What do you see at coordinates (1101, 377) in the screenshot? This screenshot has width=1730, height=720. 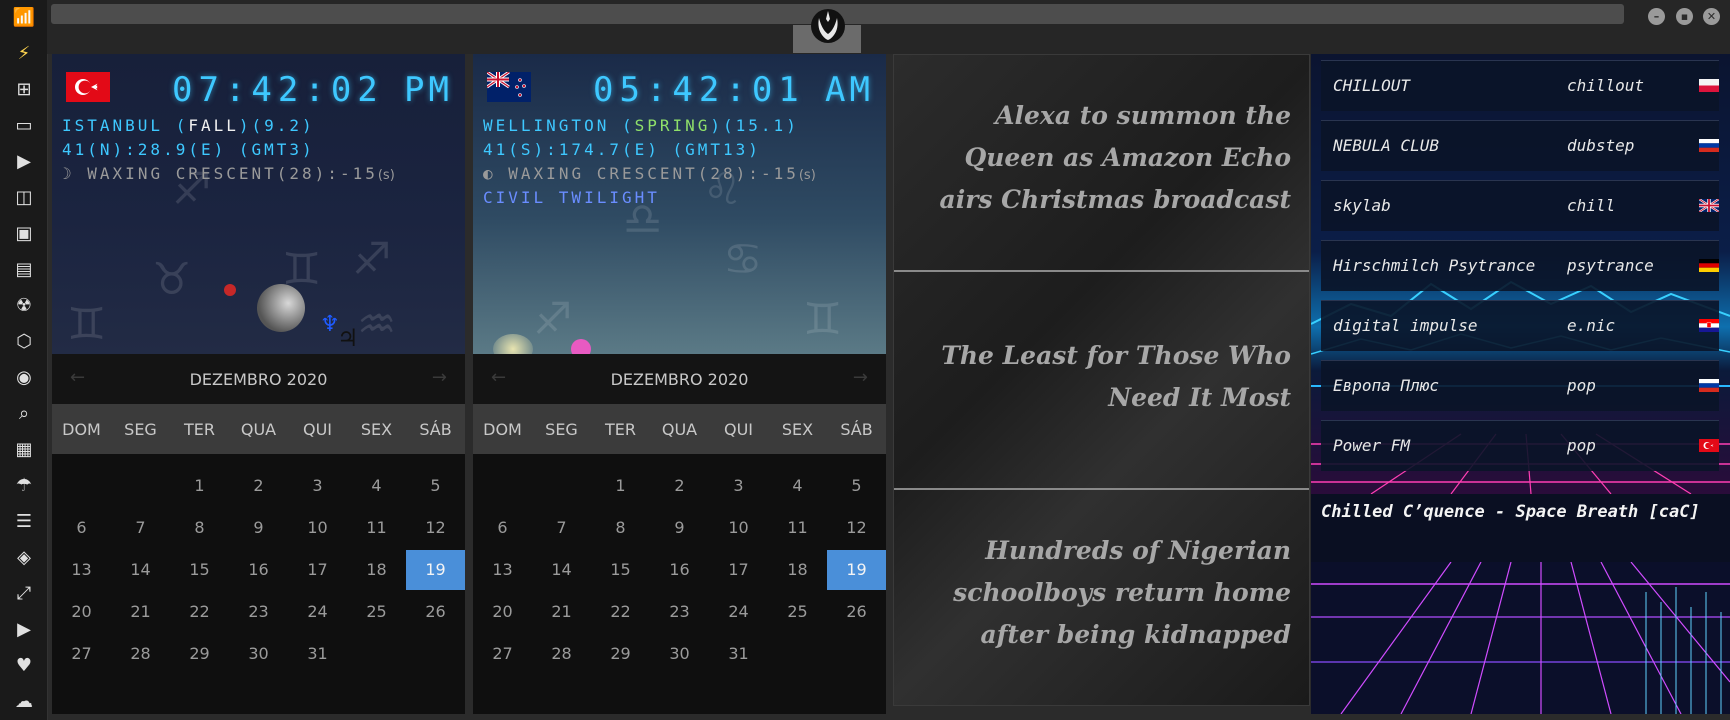 I see `news-headline: The Least for Those Who Need It Most` at bounding box center [1101, 377].